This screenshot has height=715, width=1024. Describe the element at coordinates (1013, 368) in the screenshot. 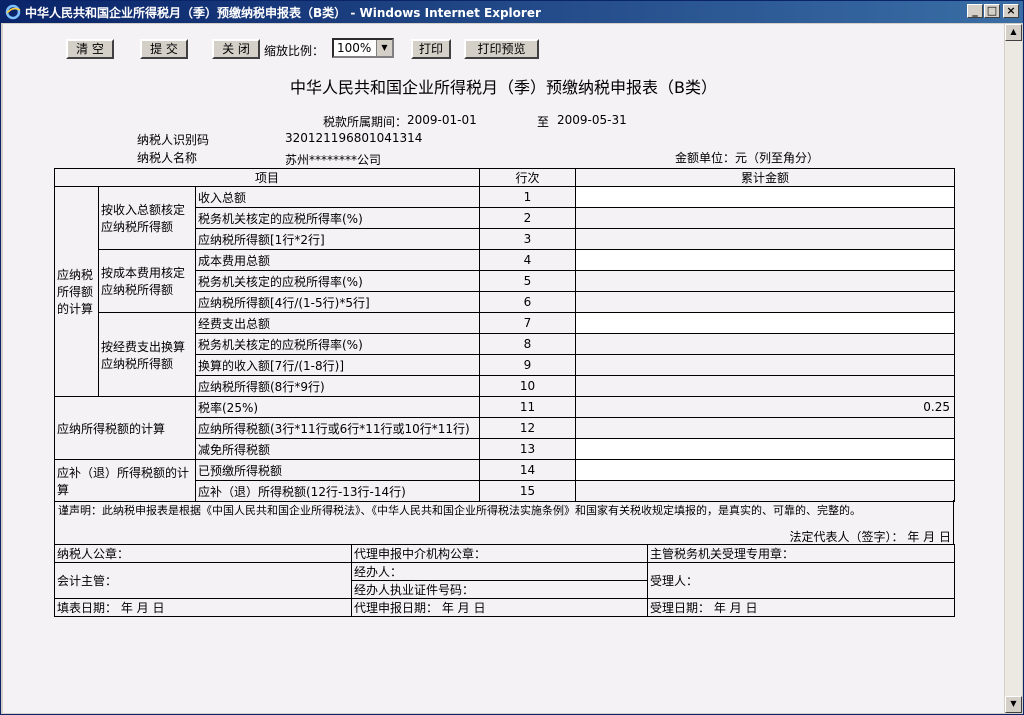

I see `vertical-scrollbar: ▲ ▼` at that location.